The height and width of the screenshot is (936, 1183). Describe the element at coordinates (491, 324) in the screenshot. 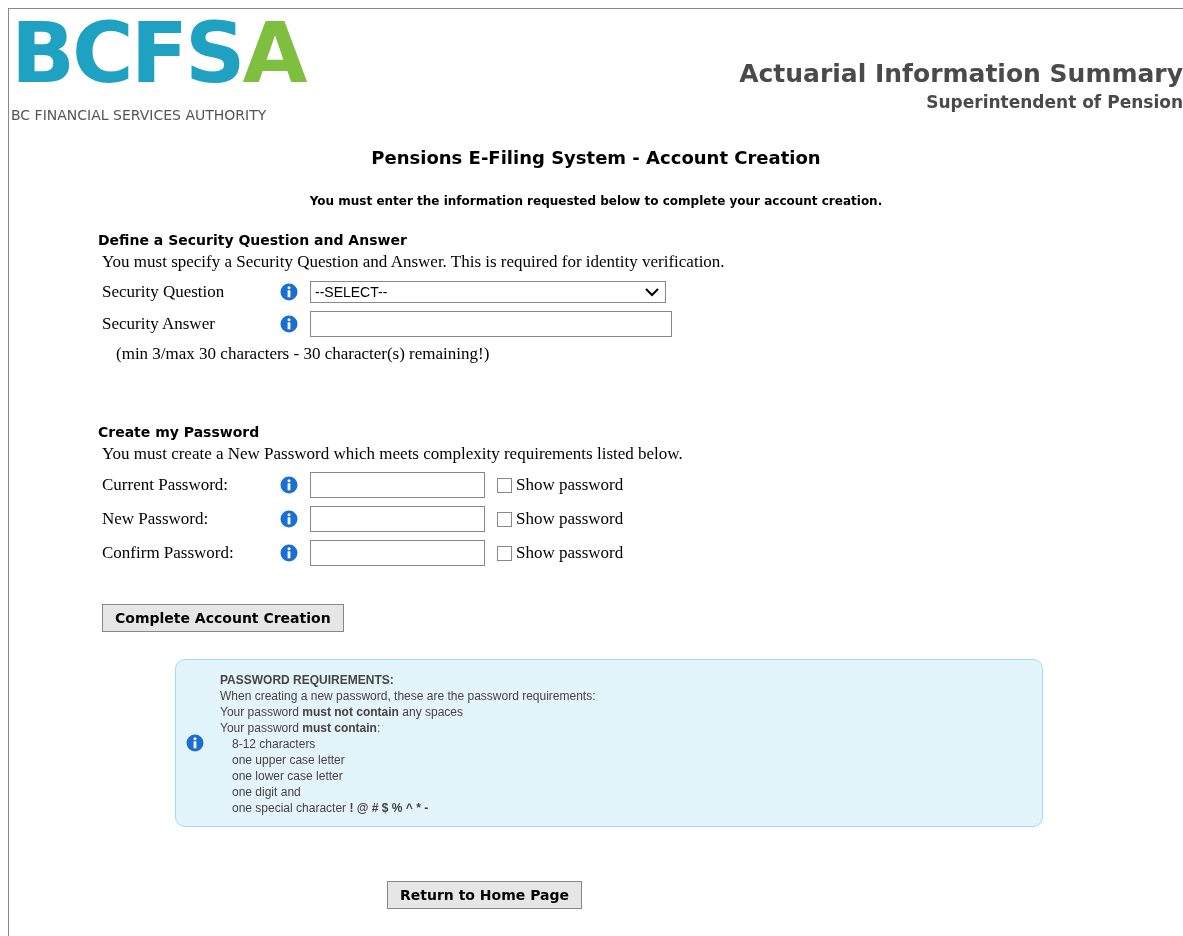

I see `security-answer-field` at that location.